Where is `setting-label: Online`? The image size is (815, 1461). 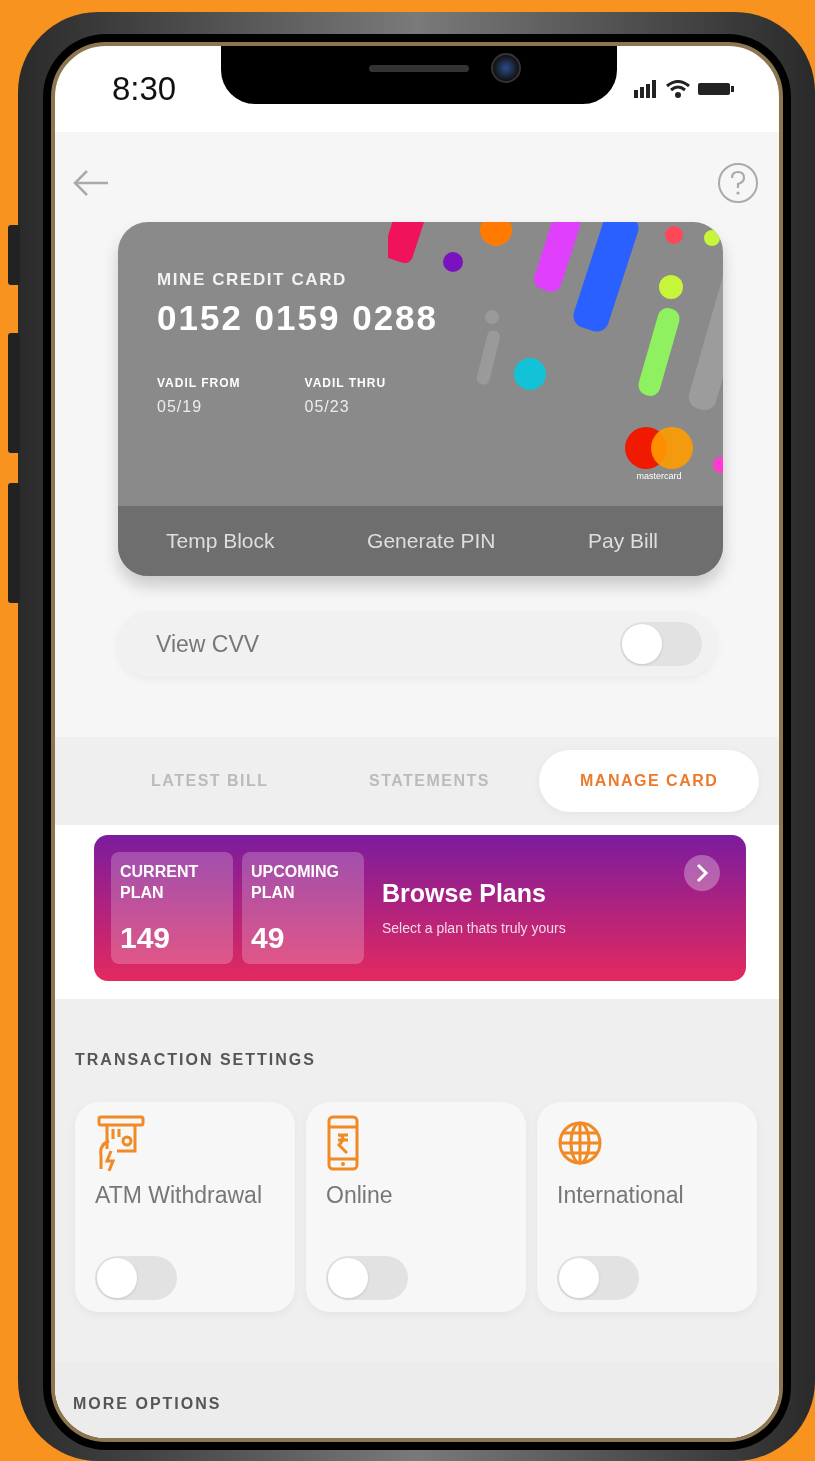
setting-label: Online is located at coordinates (359, 1196).